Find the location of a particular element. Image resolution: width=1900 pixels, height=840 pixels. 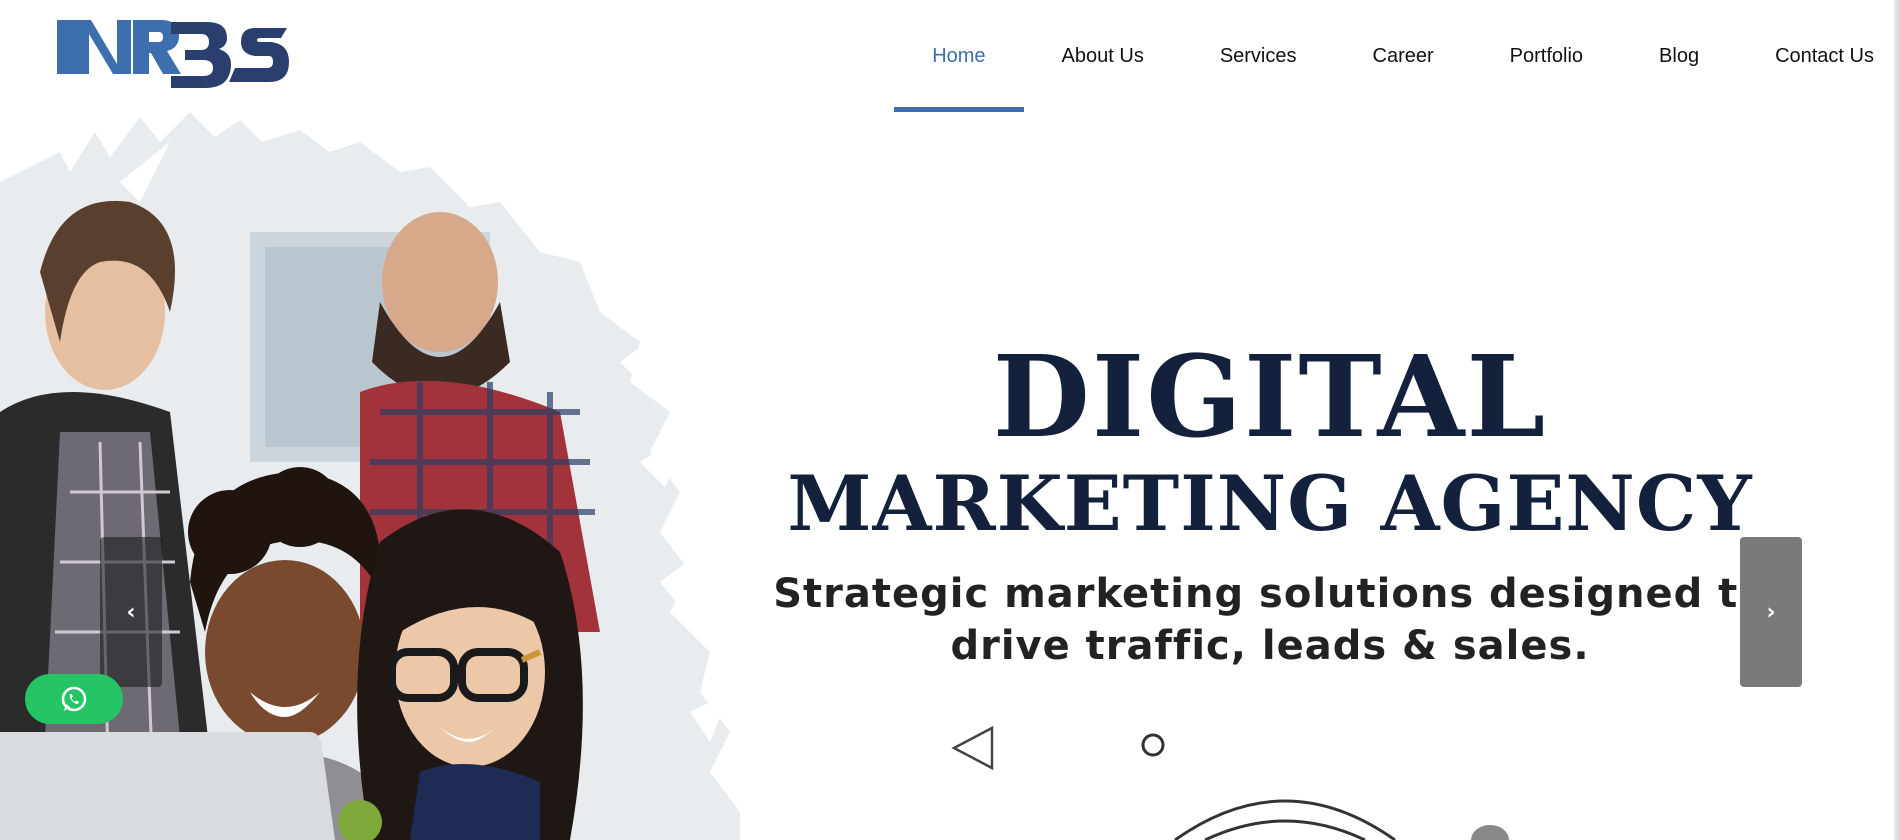

page-edge-shadow is located at coordinates (1897, 420).